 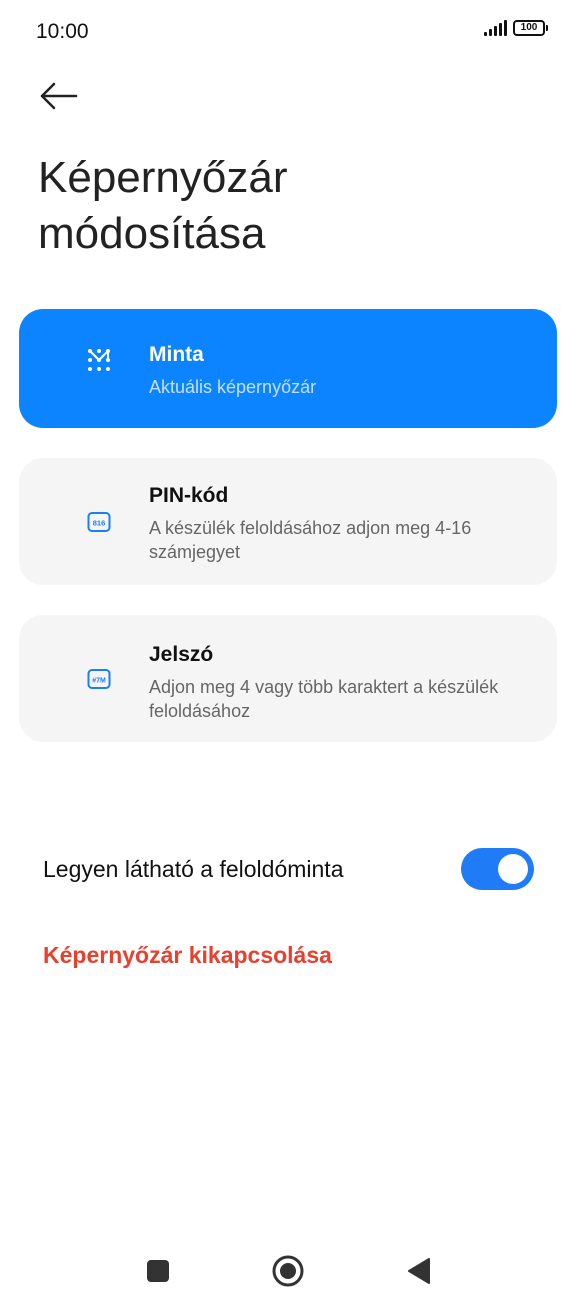 I want to click on battery-icon: 100, so click(x=530, y=28).